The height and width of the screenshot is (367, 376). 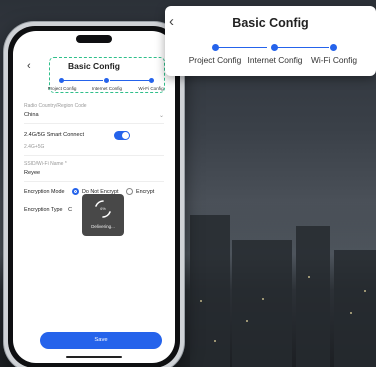 I want to click on loader-percent: 6%, so click(x=103, y=209).